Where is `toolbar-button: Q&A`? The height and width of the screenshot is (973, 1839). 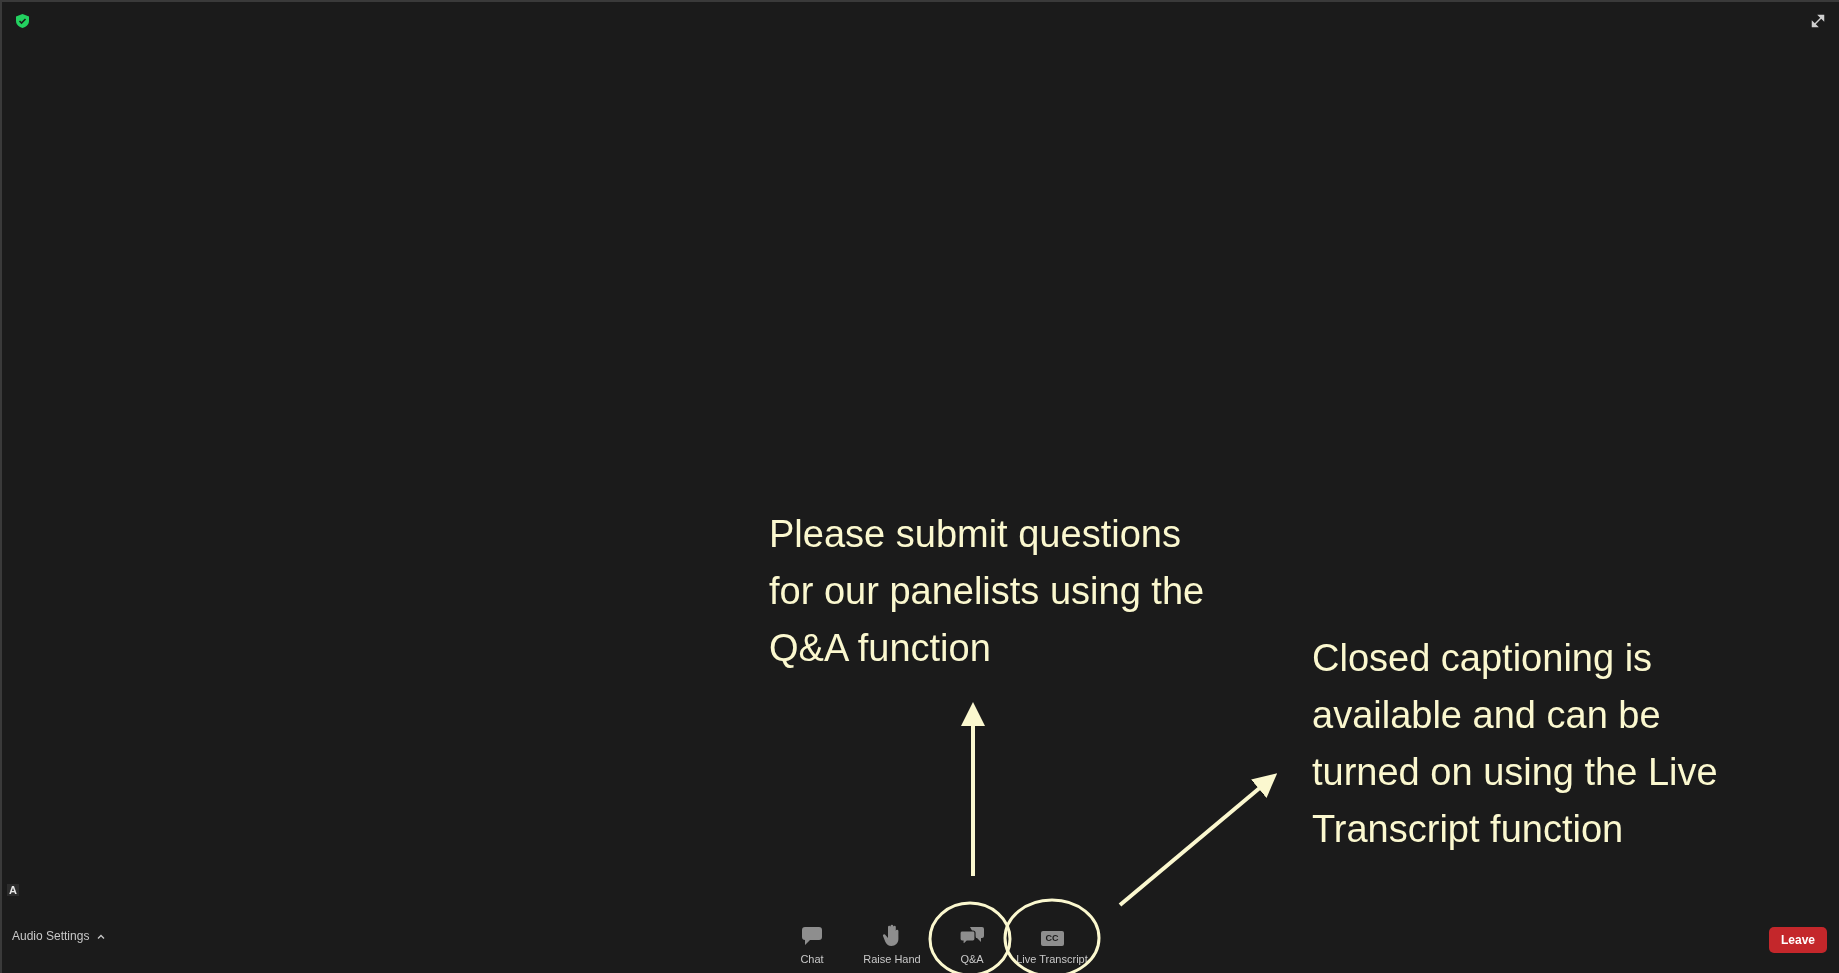
toolbar-button: Q&A is located at coordinates (972, 942).